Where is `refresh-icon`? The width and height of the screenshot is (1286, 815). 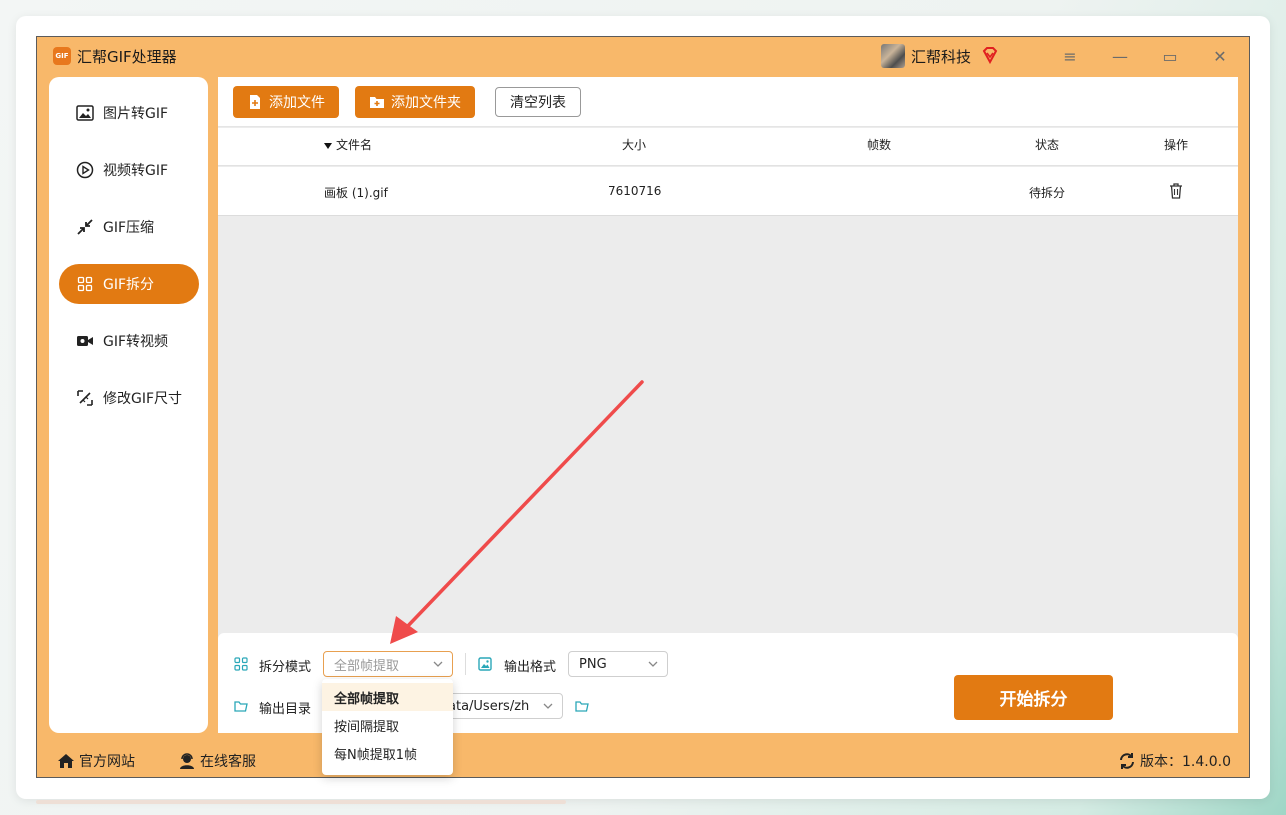 refresh-icon is located at coordinates (1127, 761).